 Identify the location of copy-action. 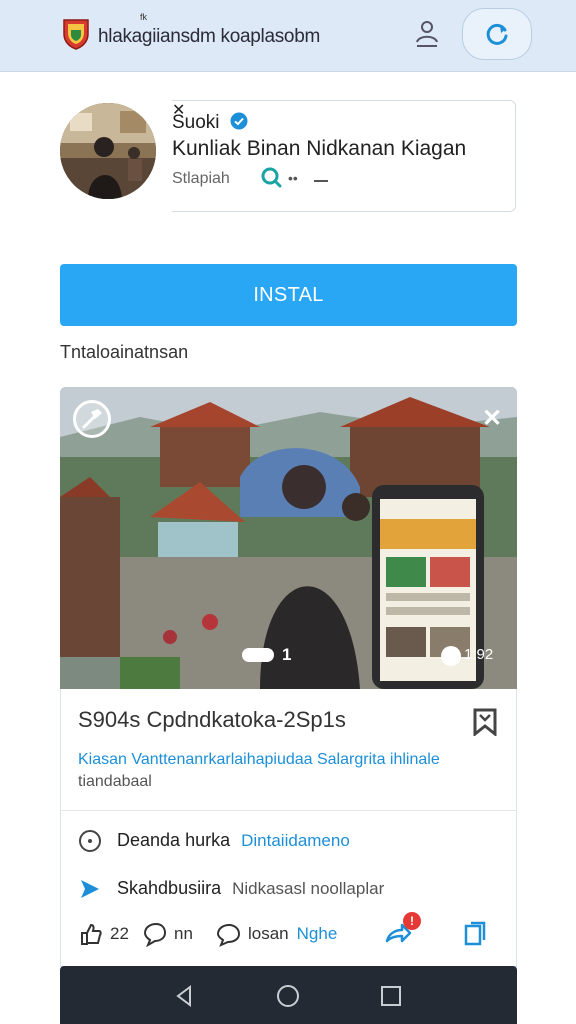
(478, 934).